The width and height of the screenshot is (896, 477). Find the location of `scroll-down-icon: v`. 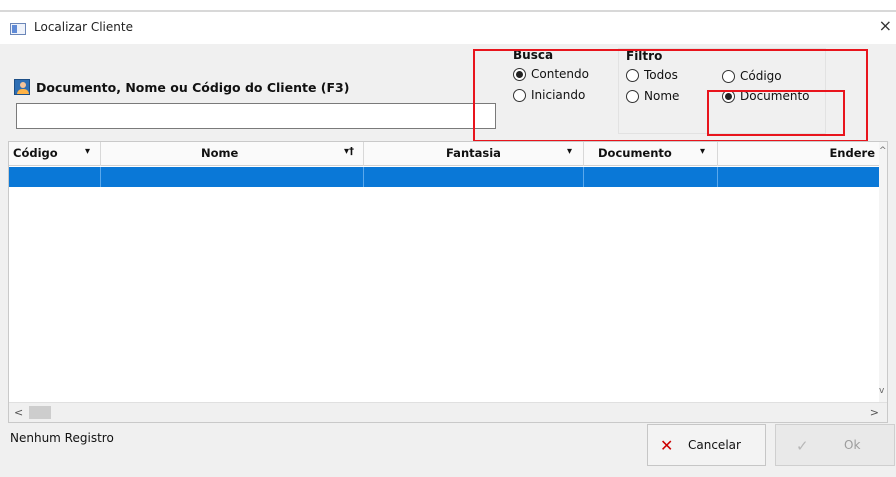

scroll-down-icon: v is located at coordinates (881, 391).